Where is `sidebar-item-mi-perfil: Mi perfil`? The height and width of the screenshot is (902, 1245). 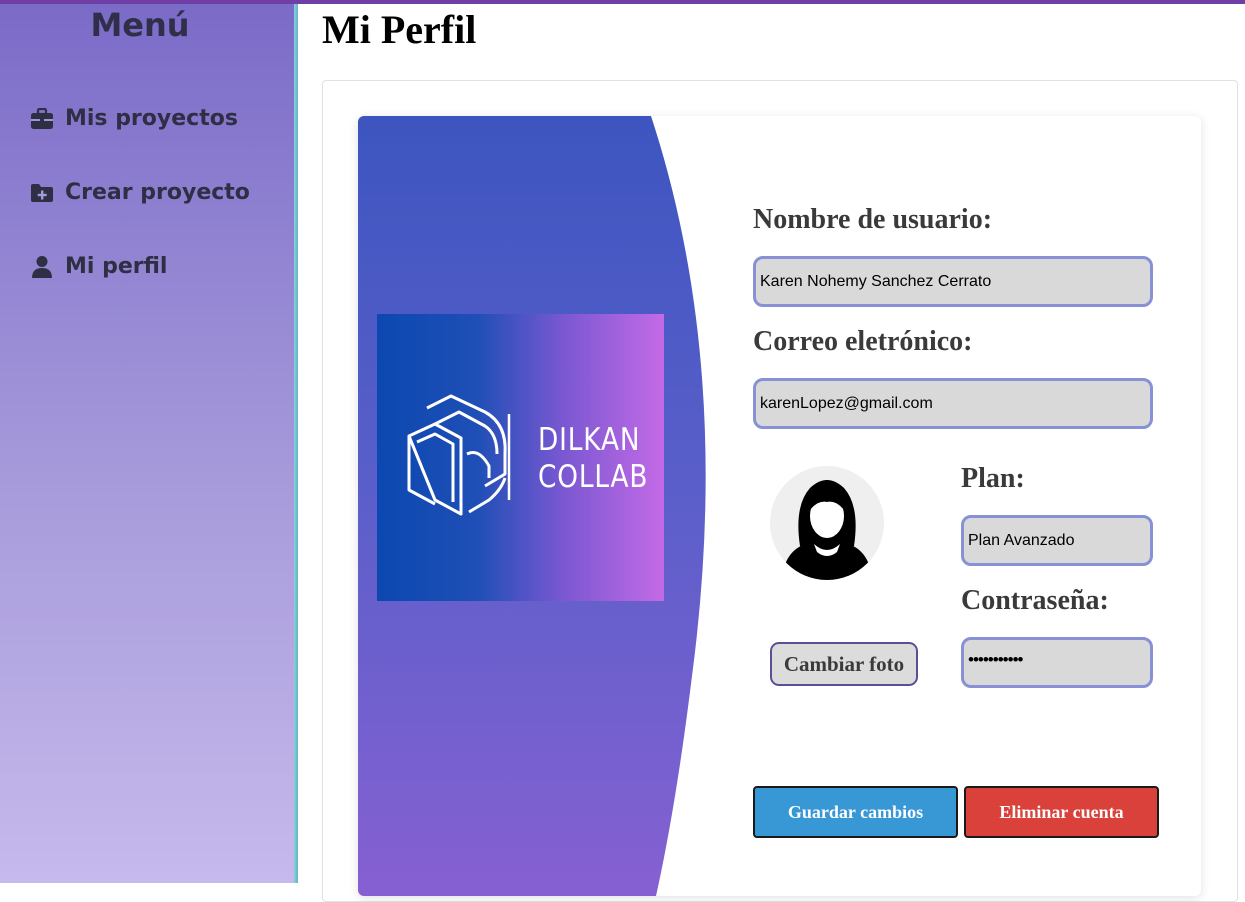
sidebar-item-mi-perfil: Mi perfil is located at coordinates (98, 266).